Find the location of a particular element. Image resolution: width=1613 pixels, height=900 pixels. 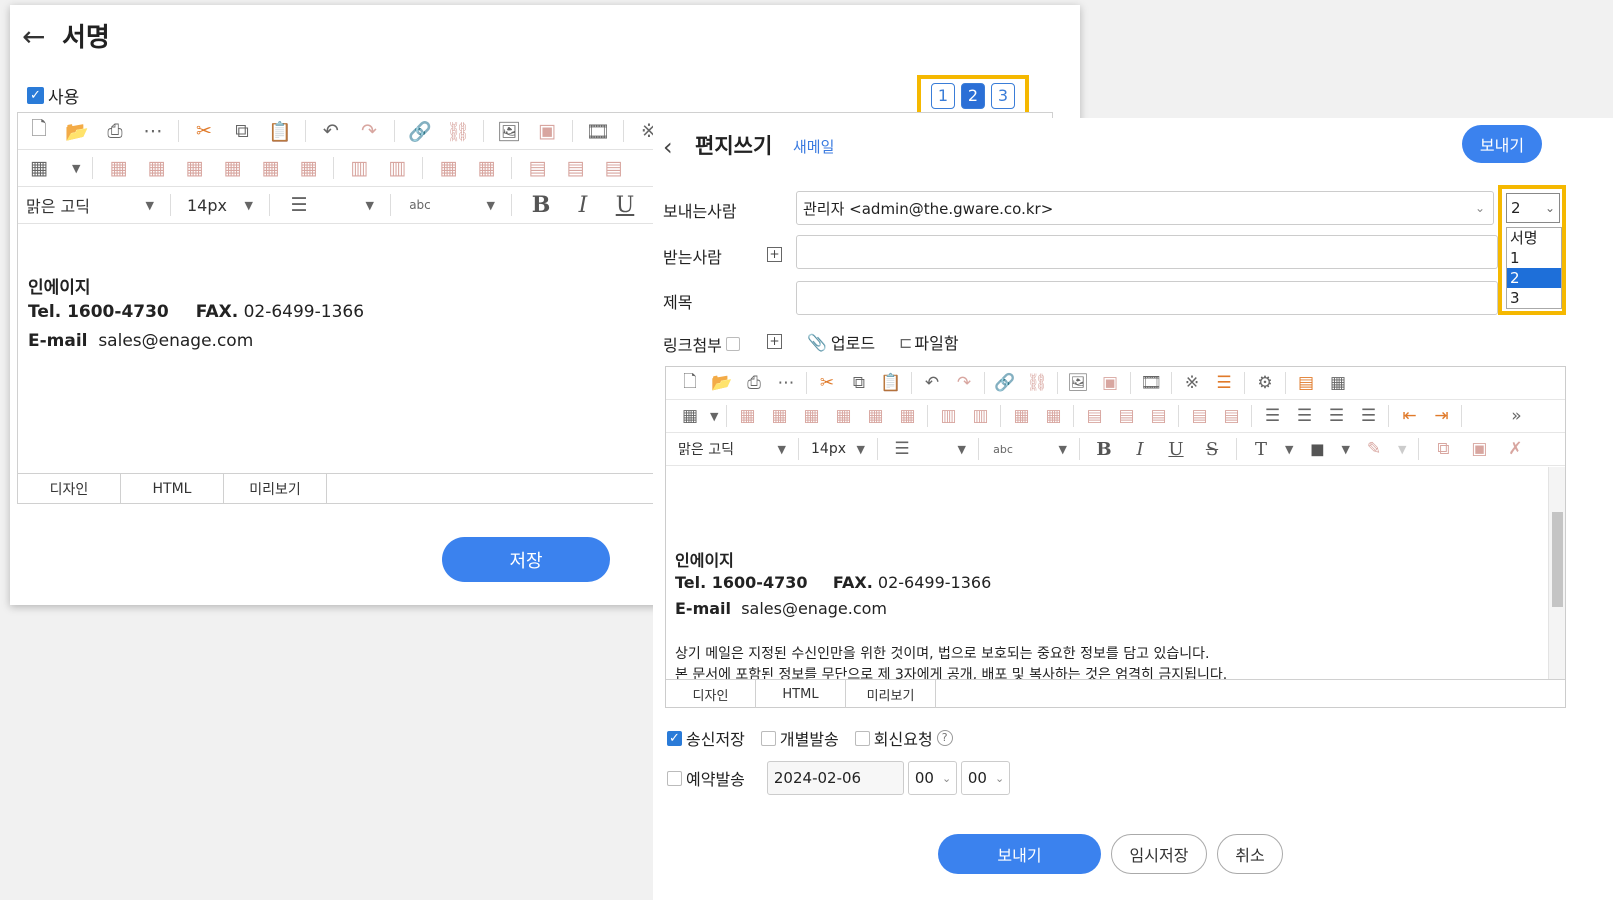

signature-option: 1 is located at coordinates (1534, 258).